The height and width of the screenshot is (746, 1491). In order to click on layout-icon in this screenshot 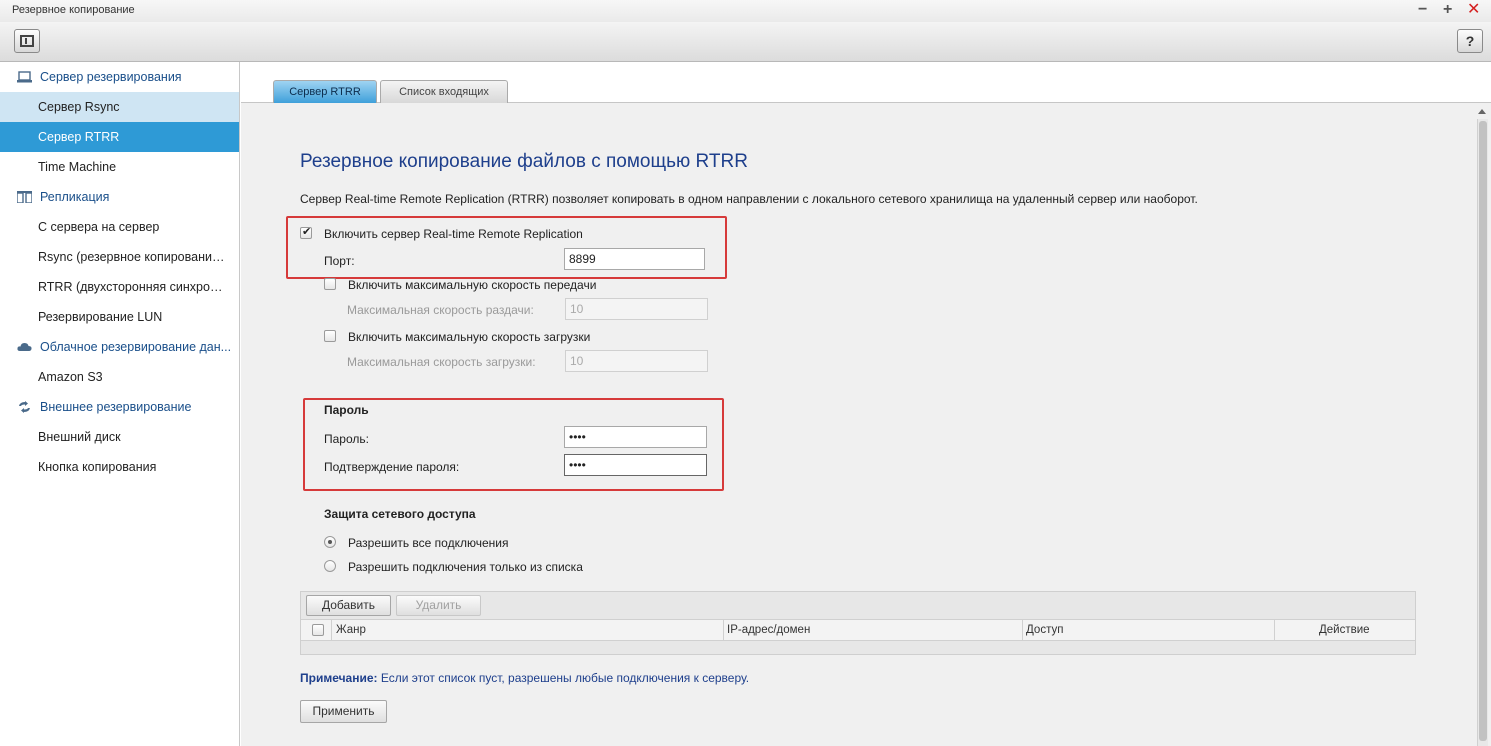, I will do `click(27, 41)`.